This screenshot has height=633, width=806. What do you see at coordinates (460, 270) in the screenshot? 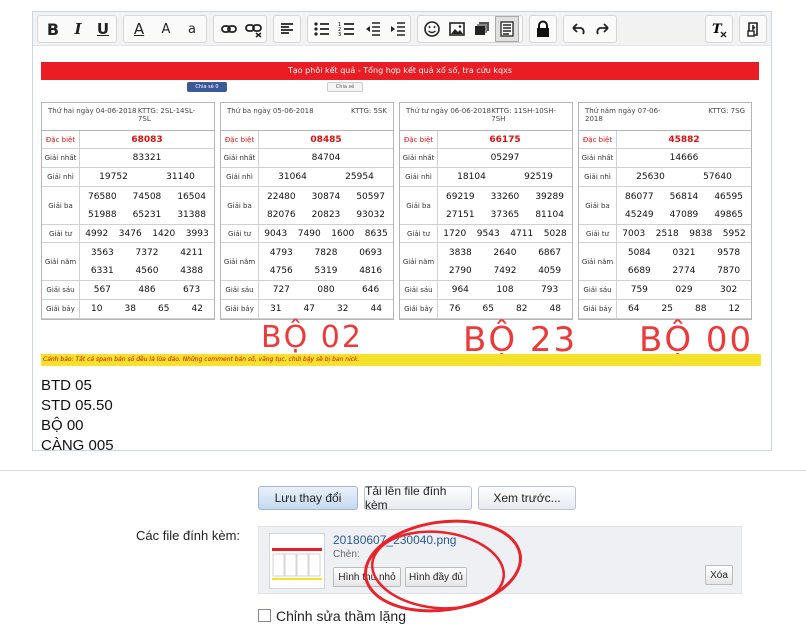
I see `prize-number: 2790` at bounding box center [460, 270].